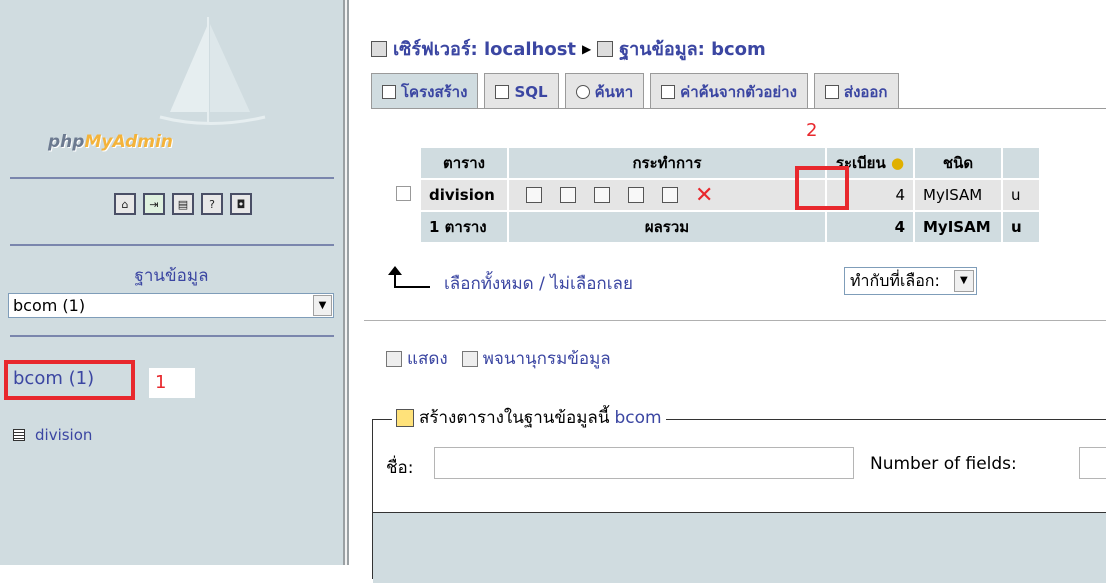  What do you see at coordinates (434, 91) in the screenshot?
I see `tab-label: โครงสร้าง` at bounding box center [434, 91].